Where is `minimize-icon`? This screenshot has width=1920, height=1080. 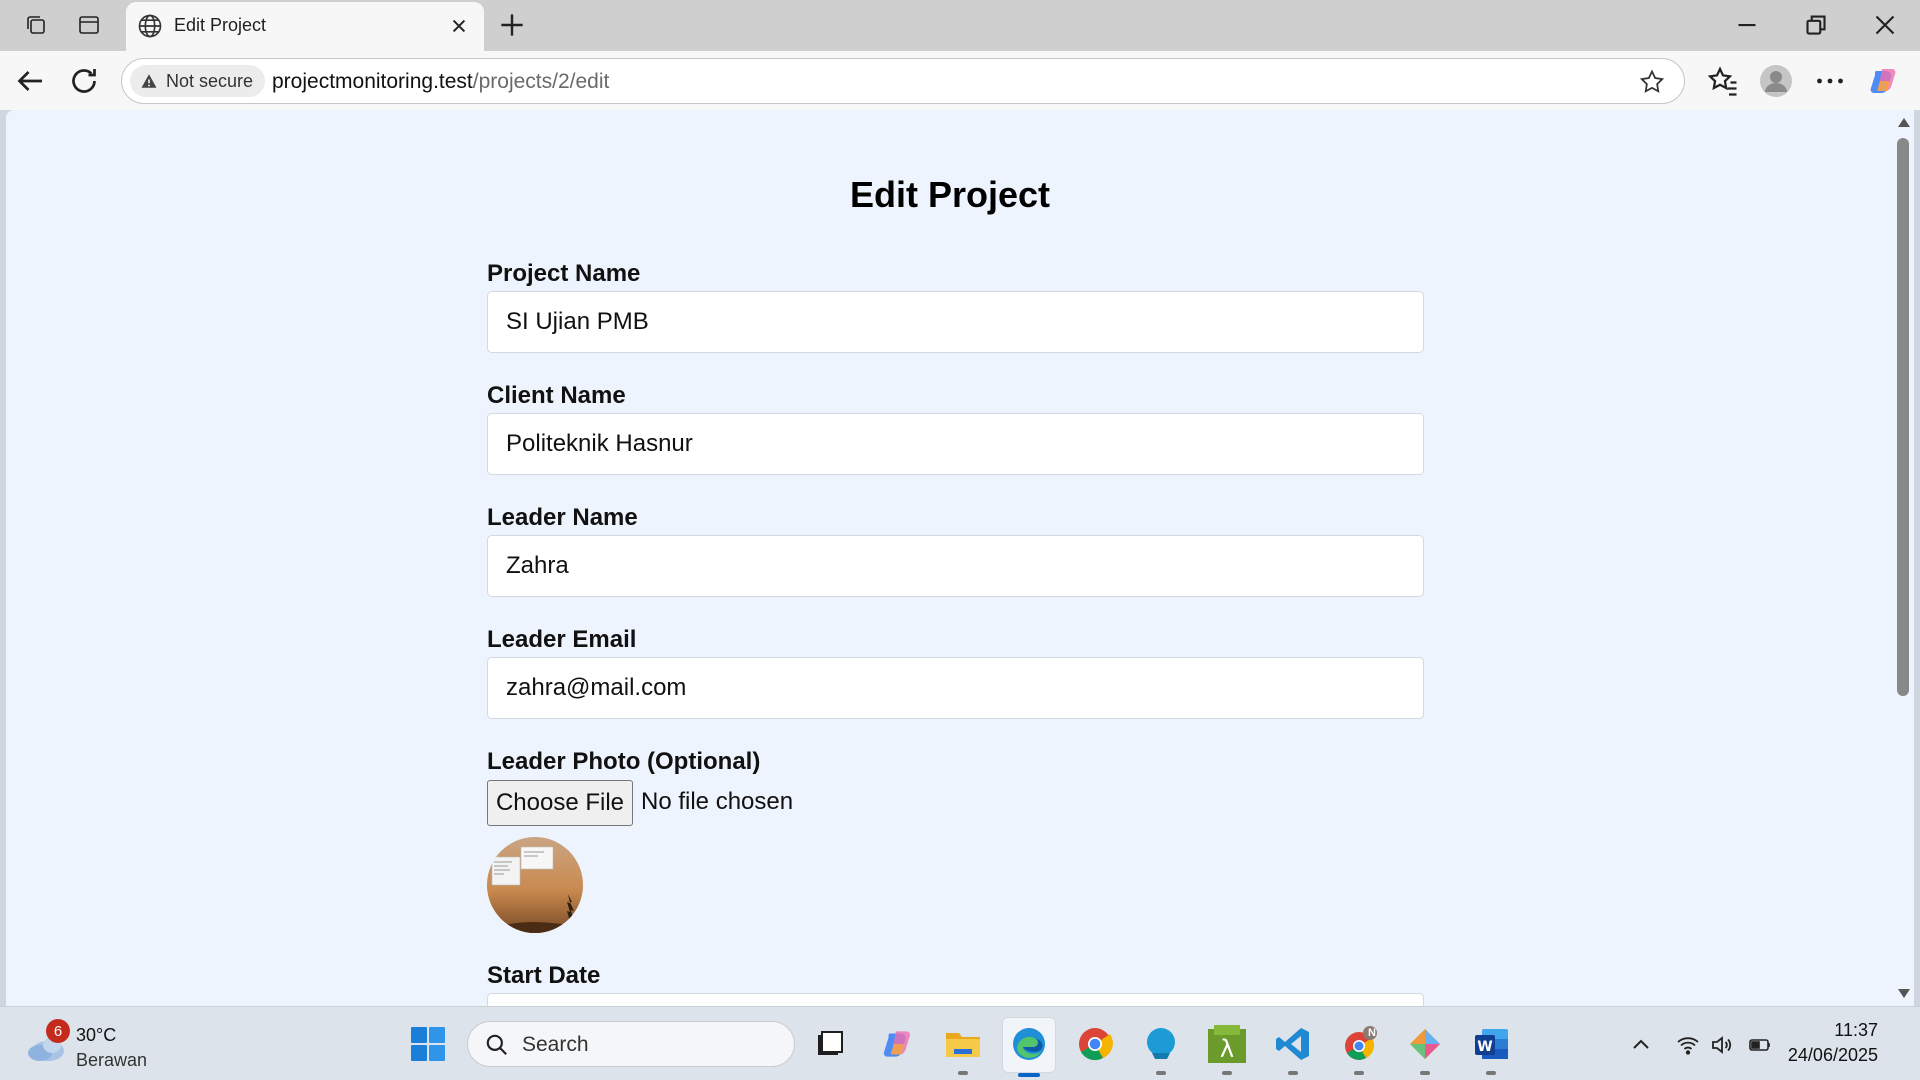 minimize-icon is located at coordinates (1747, 25).